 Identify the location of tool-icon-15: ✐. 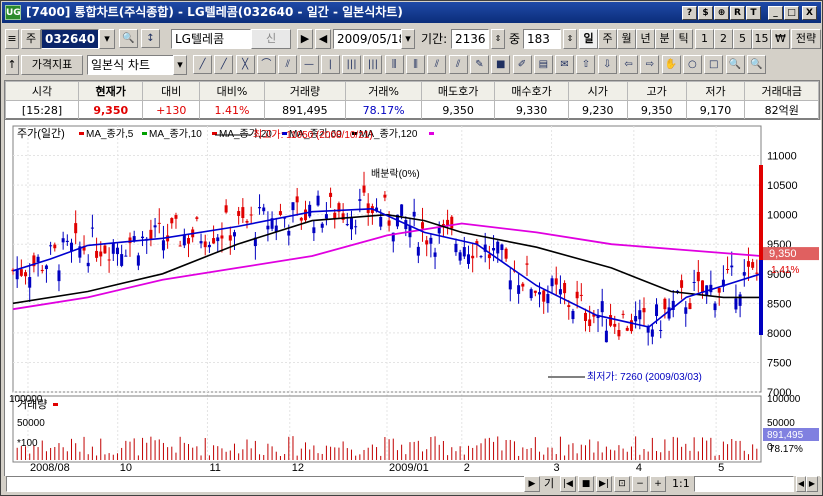
(522, 64).